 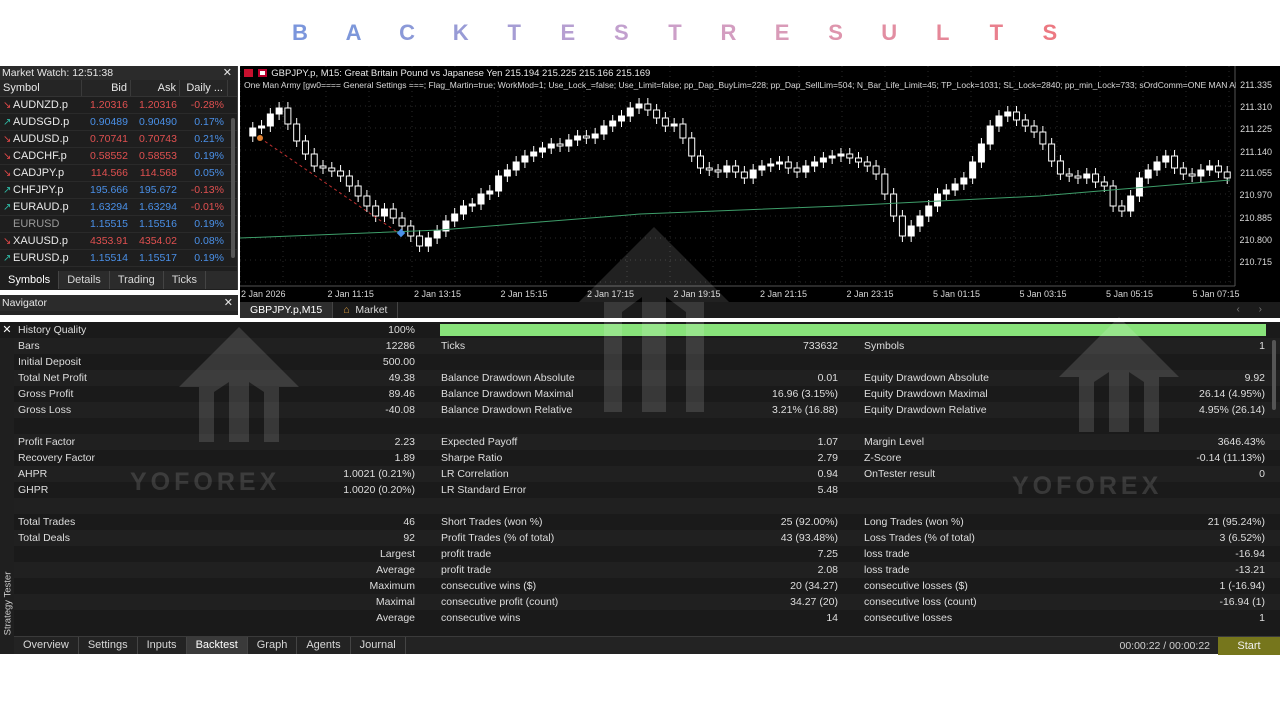 What do you see at coordinates (611, 294) in the screenshot?
I see `time-tick-label: 2 Jan 17:15` at bounding box center [611, 294].